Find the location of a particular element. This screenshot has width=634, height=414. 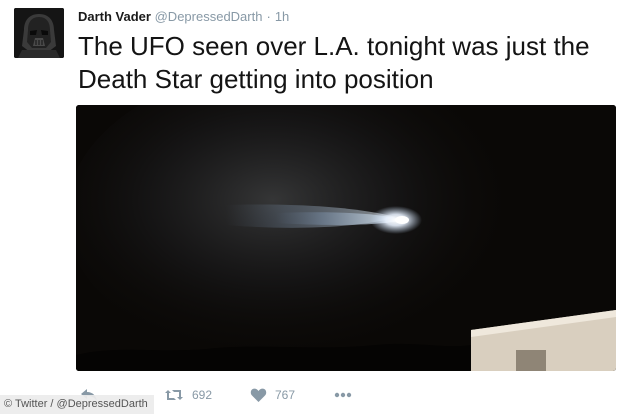

avatar is located at coordinates (39, 33).